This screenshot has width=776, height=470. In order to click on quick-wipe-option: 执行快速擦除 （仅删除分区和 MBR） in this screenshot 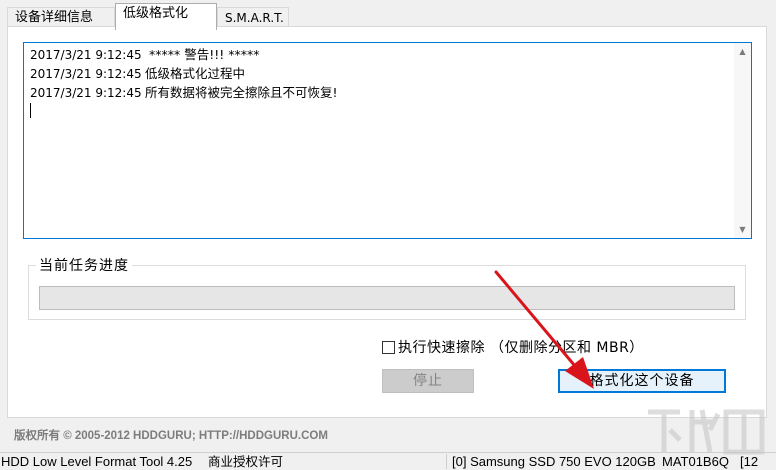, I will do `click(513, 347)`.